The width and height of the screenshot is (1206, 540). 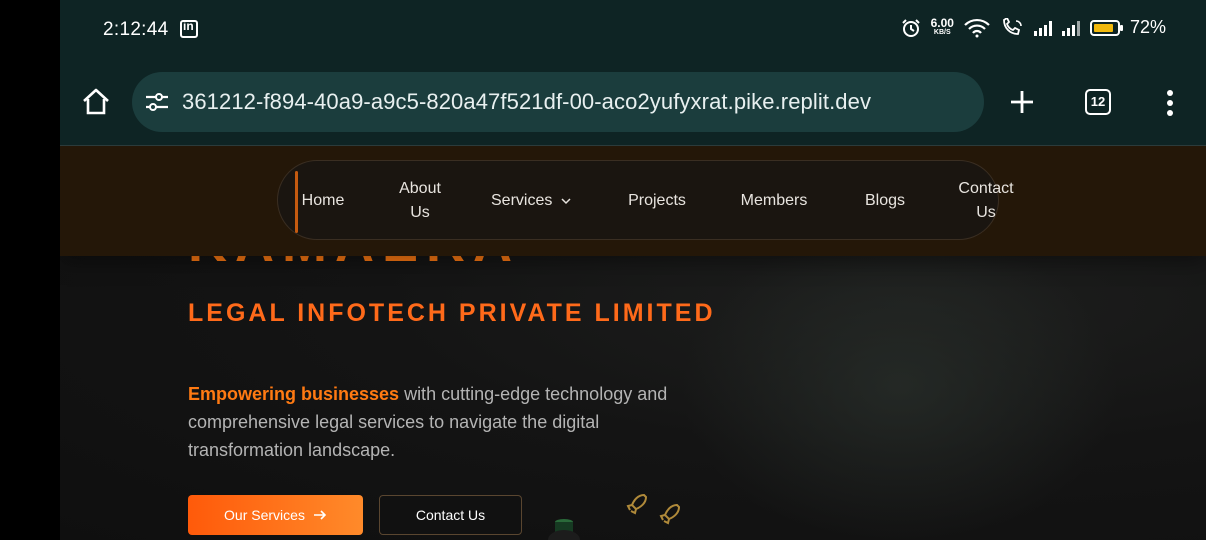 What do you see at coordinates (157, 102) in the screenshot?
I see `site-settings-icon` at bounding box center [157, 102].